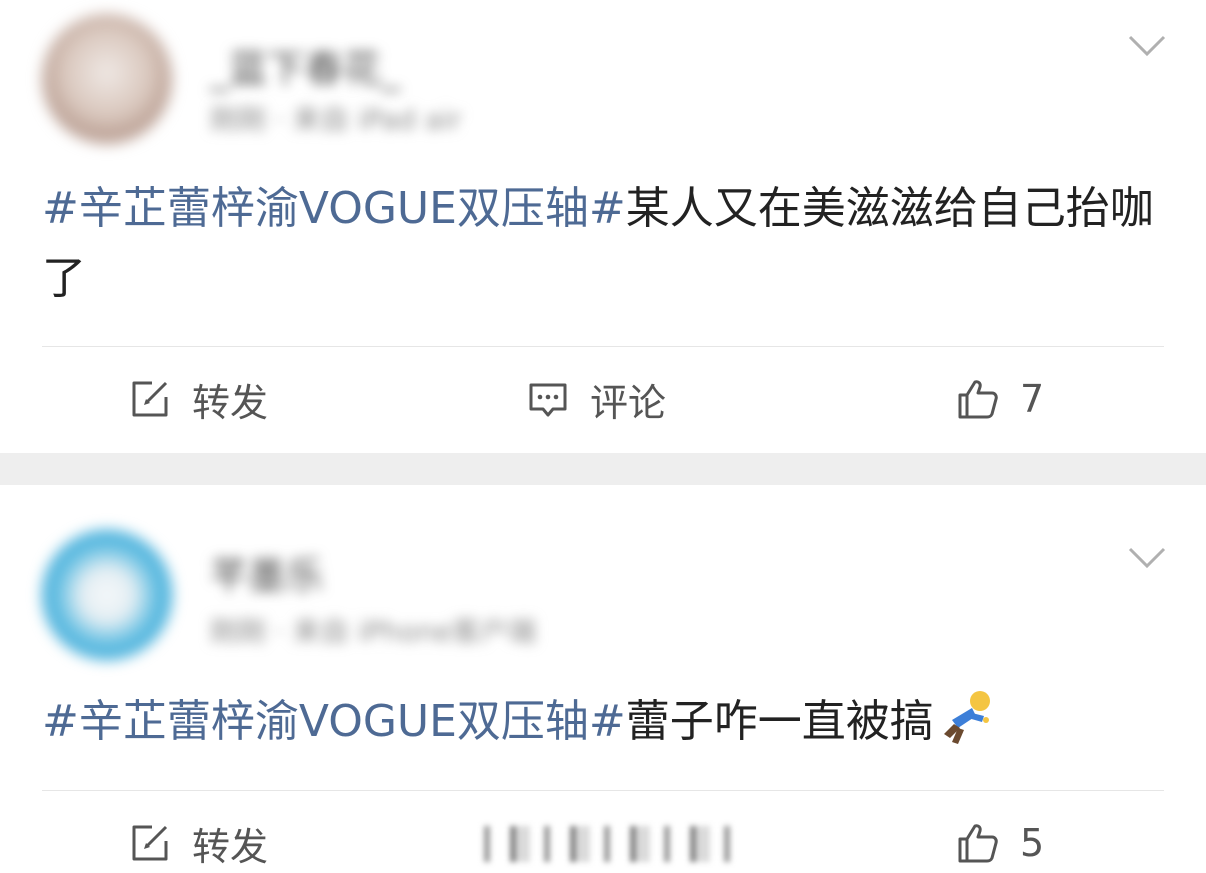 This screenshot has width=1206, height=873. I want to click on username: _蓝下春花_, so click(305, 65).